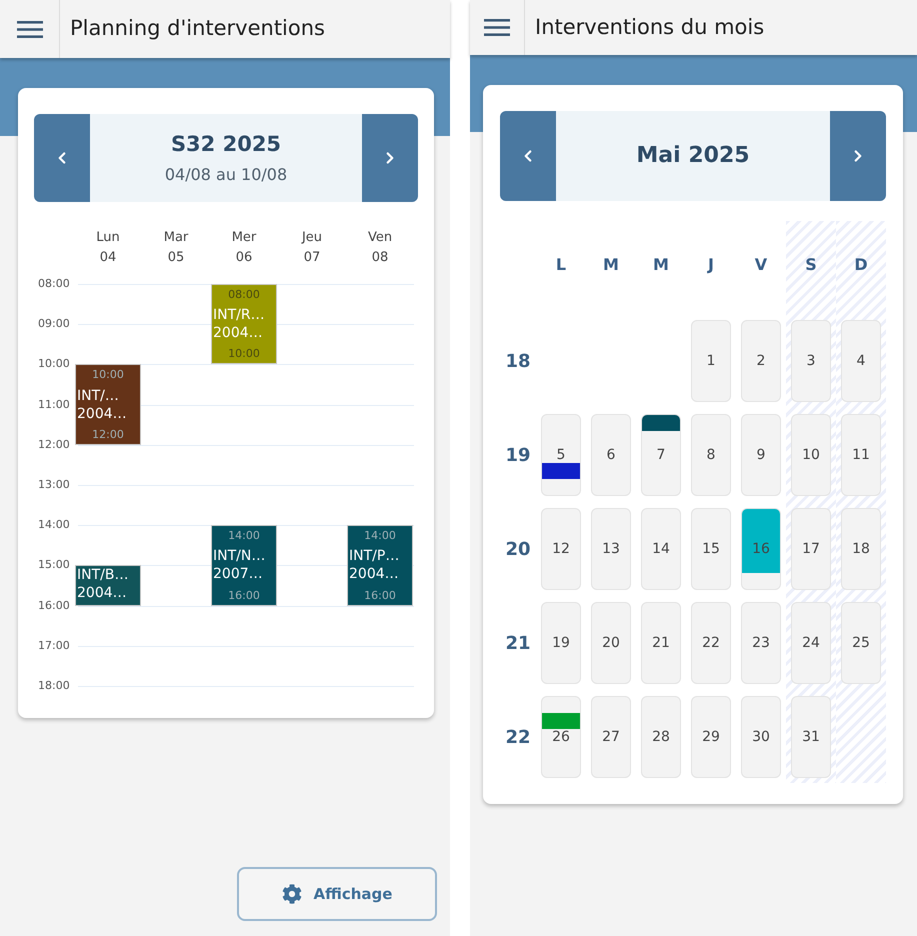 The image size is (917, 936). Describe the element at coordinates (54, 605) in the screenshot. I see `hour-label: 16:00` at that location.